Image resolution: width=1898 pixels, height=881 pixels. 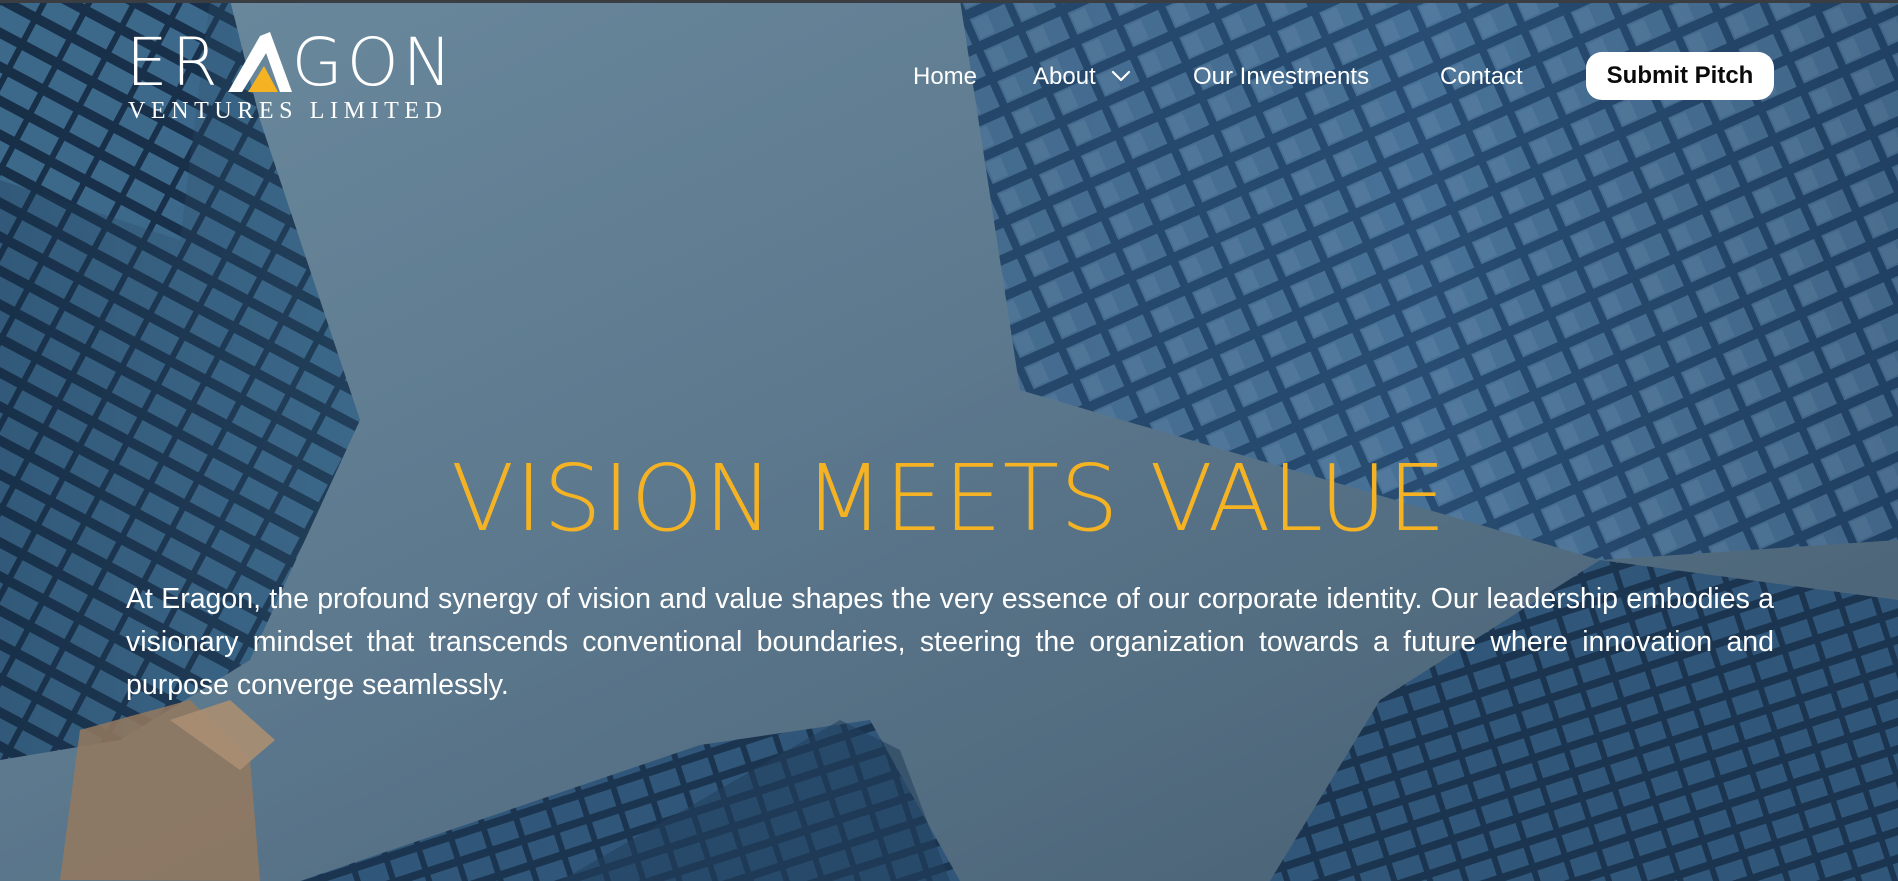 I want to click on nav-about-label: About, so click(x=1064, y=76).